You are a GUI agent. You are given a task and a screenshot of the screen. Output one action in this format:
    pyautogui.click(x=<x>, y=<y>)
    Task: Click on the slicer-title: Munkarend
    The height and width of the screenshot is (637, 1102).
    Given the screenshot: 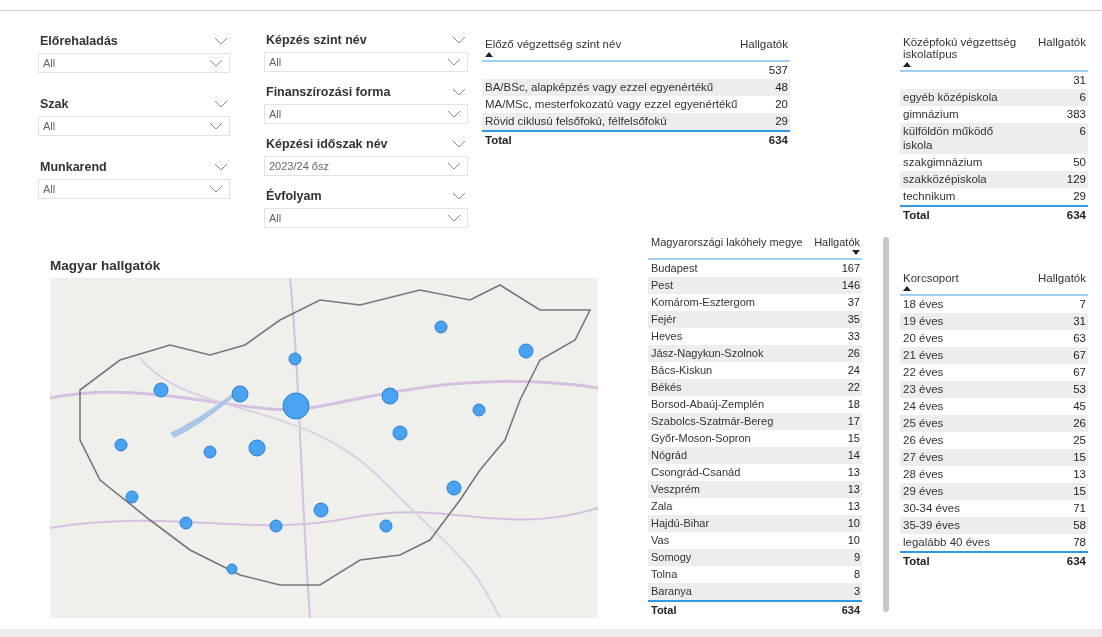 What is the action you would take?
    pyautogui.click(x=73, y=167)
    